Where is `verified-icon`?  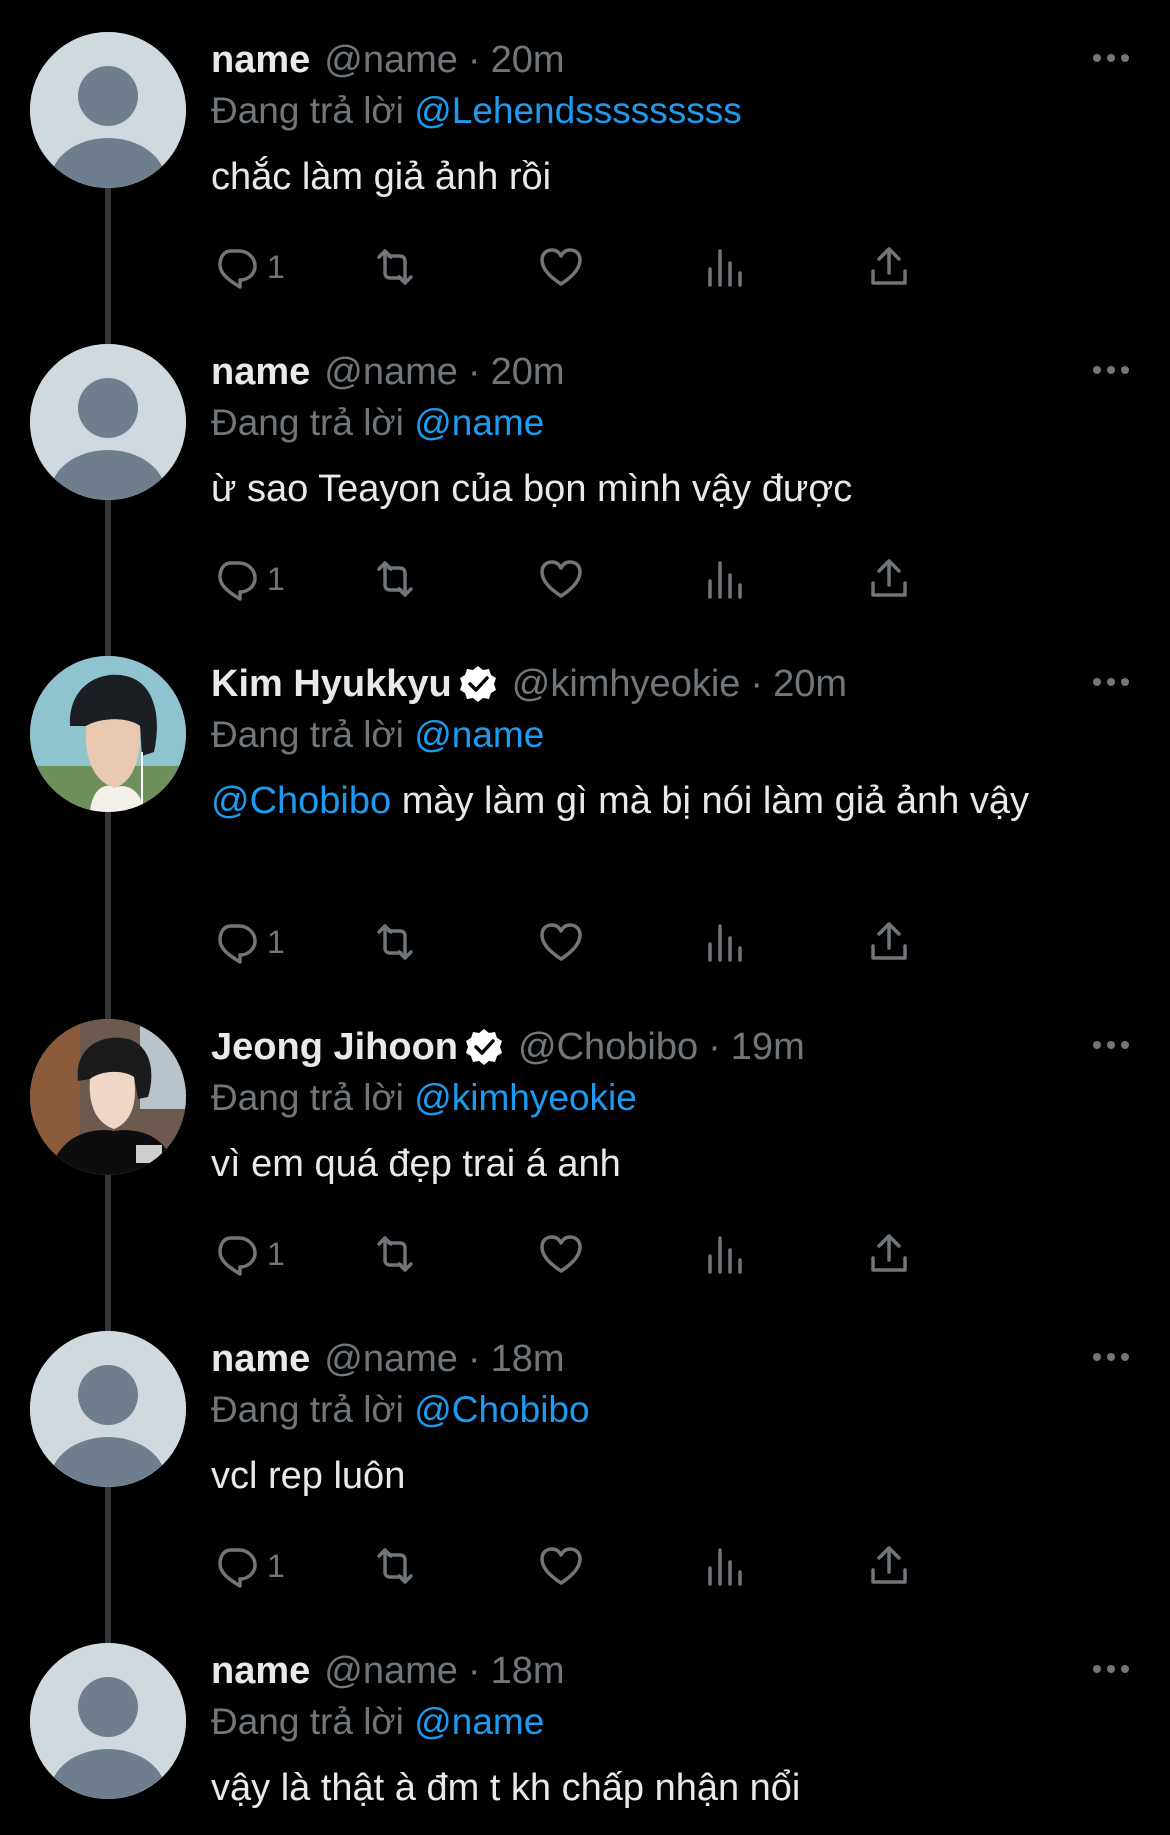 verified-icon is located at coordinates (484, 1047).